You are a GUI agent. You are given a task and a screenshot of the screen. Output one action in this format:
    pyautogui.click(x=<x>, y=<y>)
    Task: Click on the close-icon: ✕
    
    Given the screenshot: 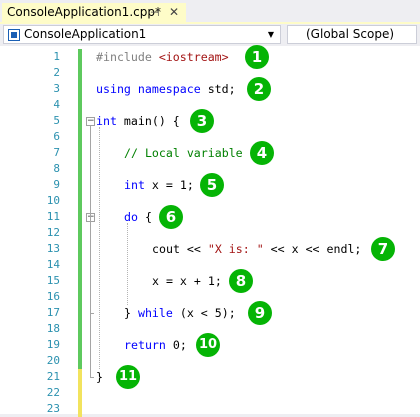 What is the action you would take?
    pyautogui.click(x=174, y=12)
    